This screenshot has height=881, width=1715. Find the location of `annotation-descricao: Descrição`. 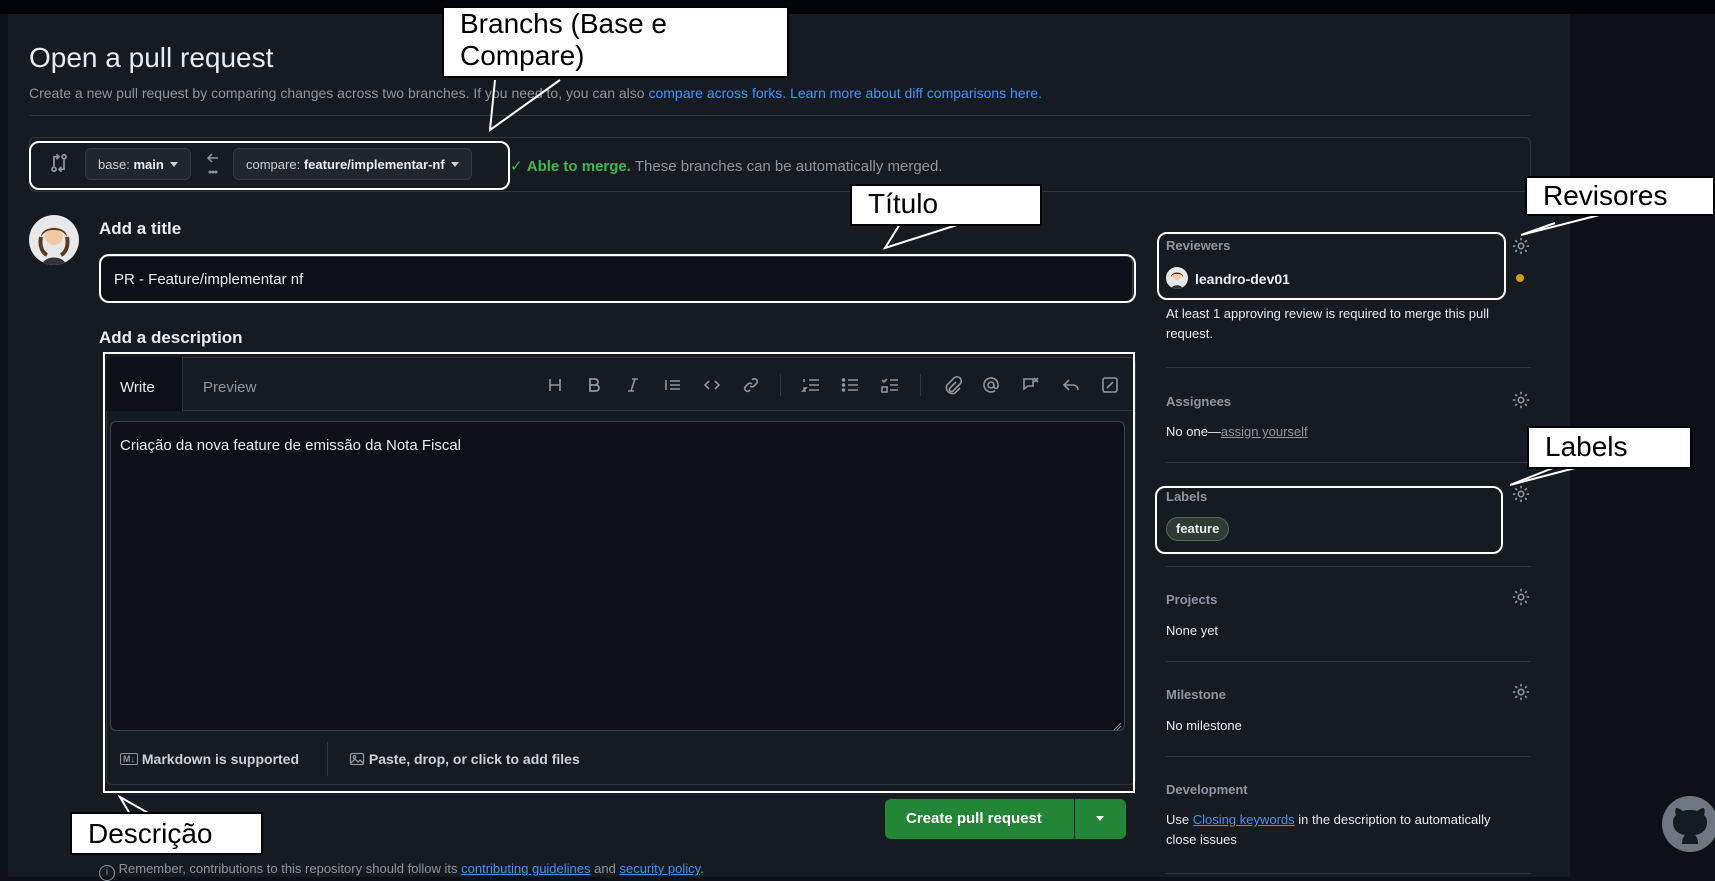

annotation-descricao: Descrição is located at coordinates (166, 833).